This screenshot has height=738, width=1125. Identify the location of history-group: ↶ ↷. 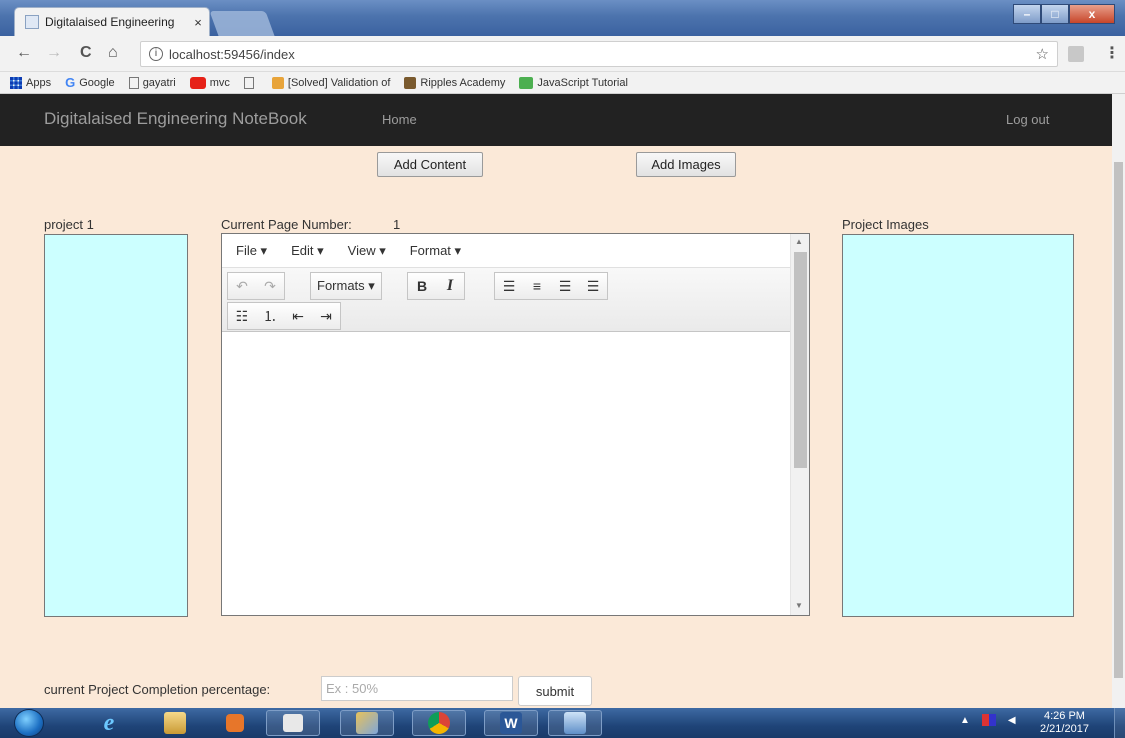
(256, 286).